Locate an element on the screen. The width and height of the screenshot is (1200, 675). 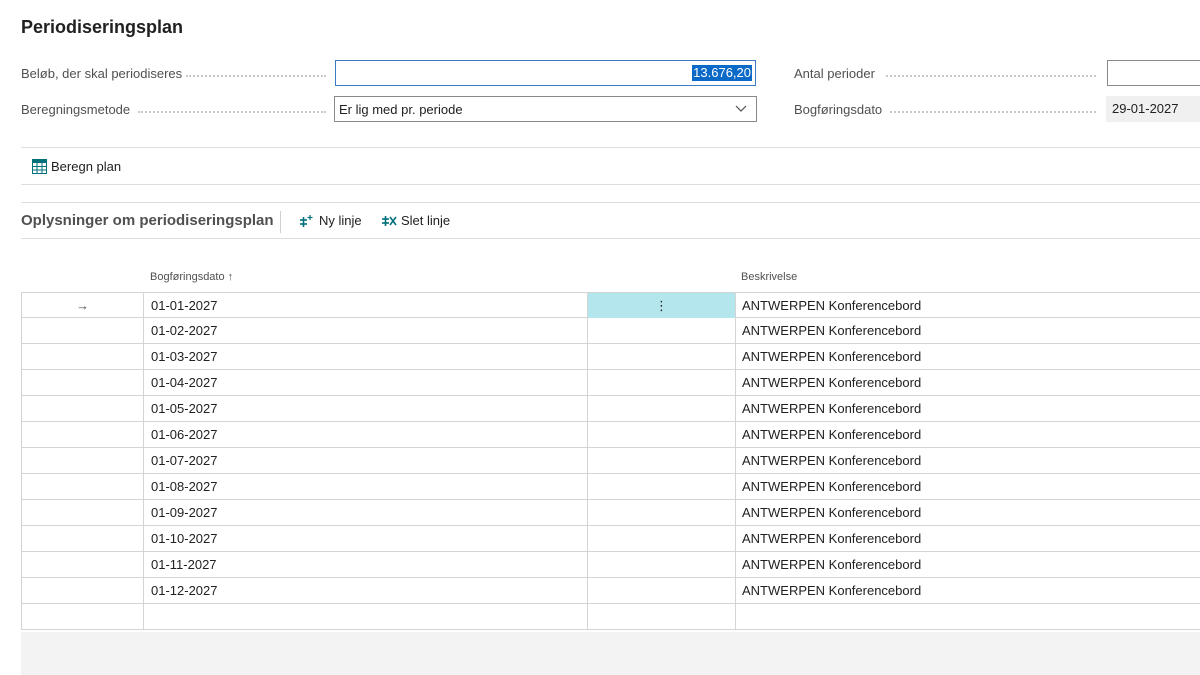
column-header-posting-date: Bogføringsdato ↑ is located at coordinates (191, 277).